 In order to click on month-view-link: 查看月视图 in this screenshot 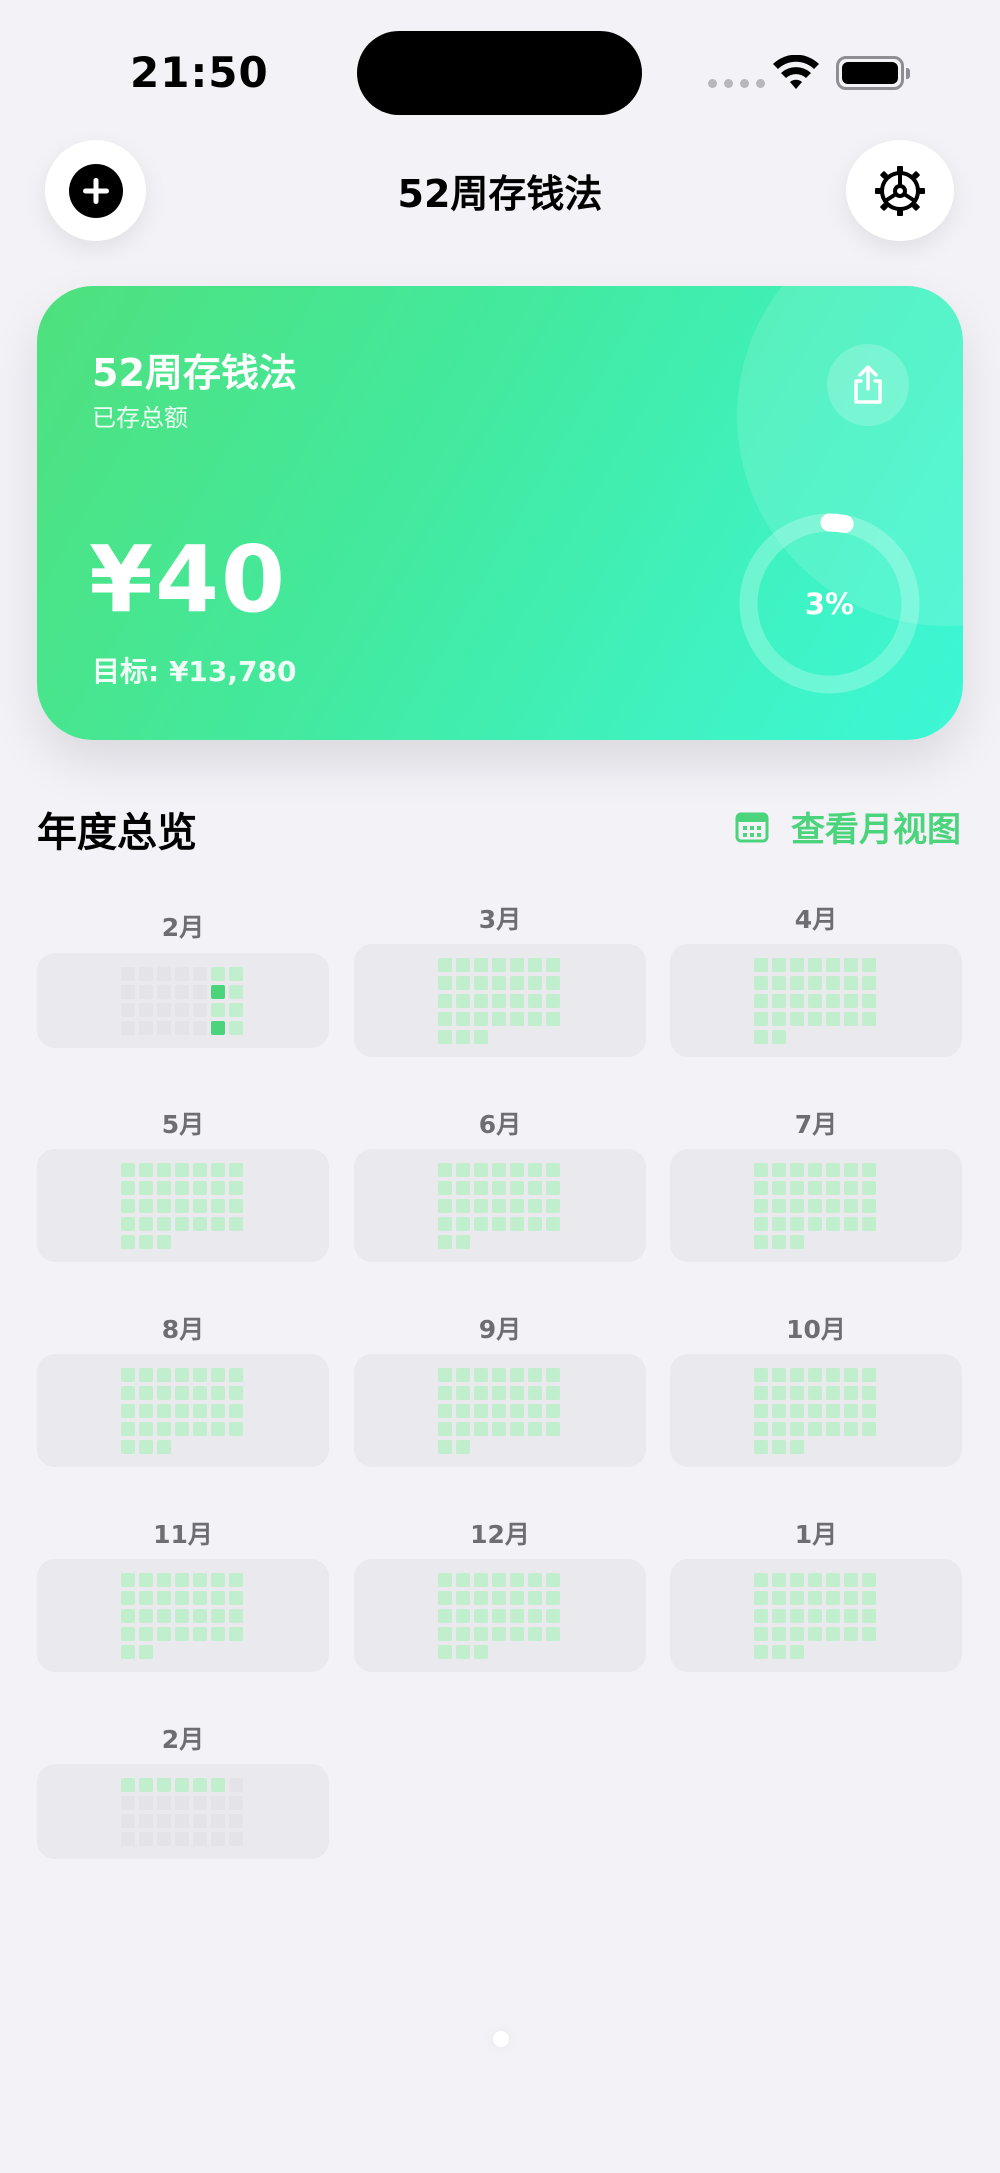, I will do `click(848, 826)`.